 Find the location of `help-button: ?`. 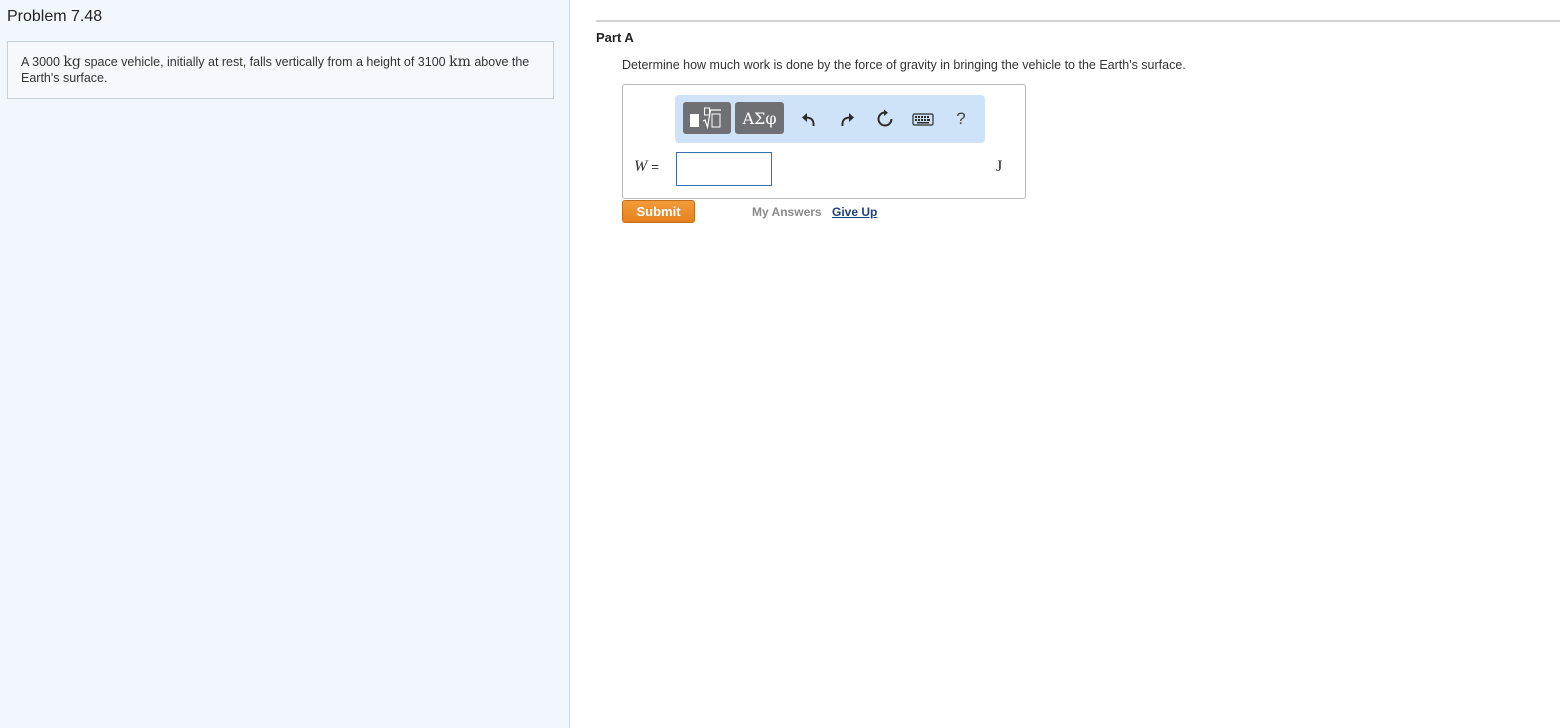

help-button: ? is located at coordinates (961, 119).